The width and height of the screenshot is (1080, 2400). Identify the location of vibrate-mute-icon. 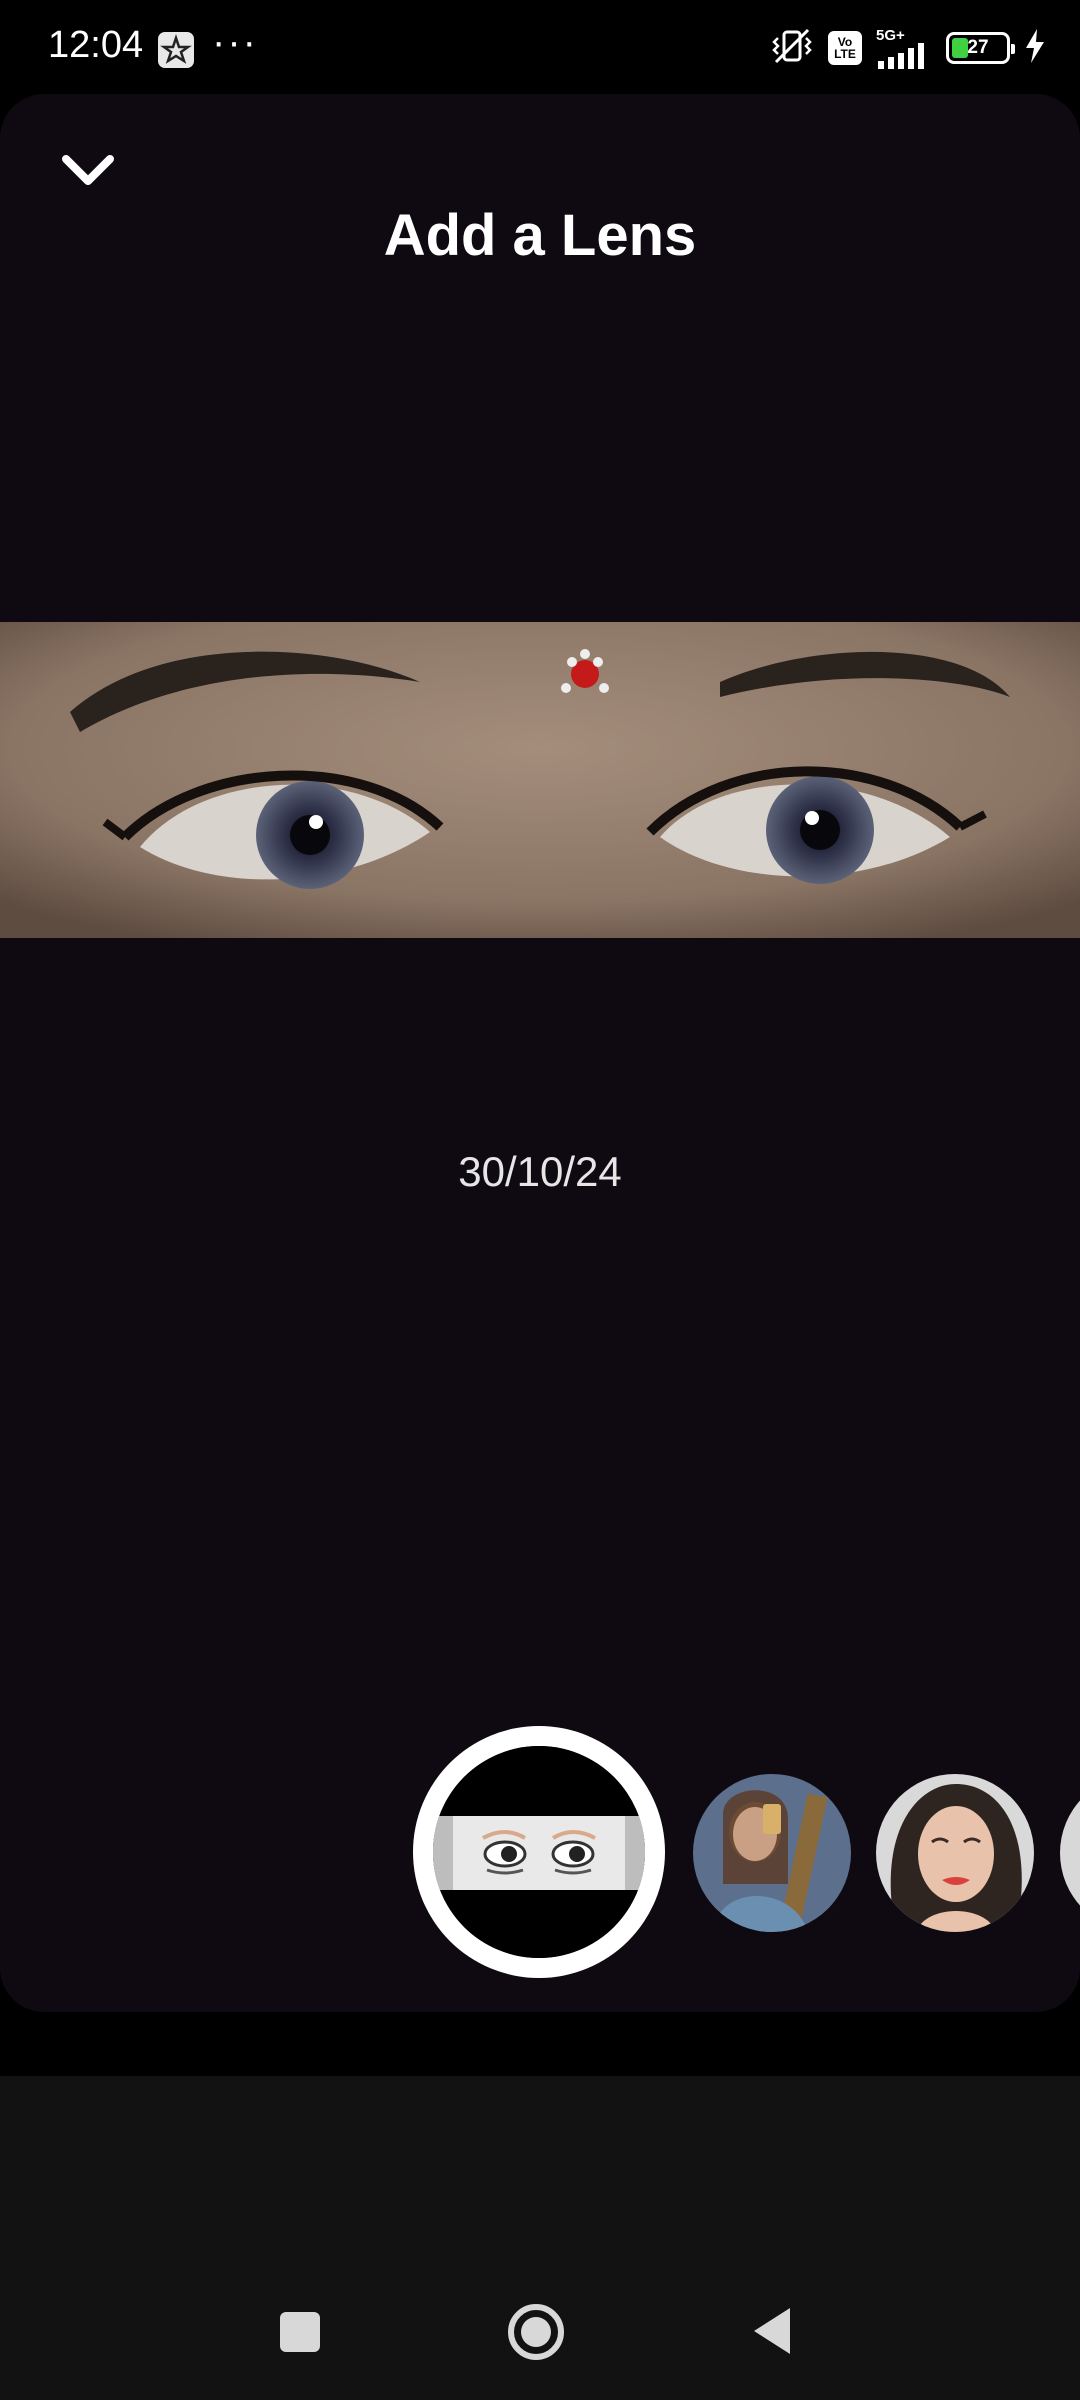
(792, 48).